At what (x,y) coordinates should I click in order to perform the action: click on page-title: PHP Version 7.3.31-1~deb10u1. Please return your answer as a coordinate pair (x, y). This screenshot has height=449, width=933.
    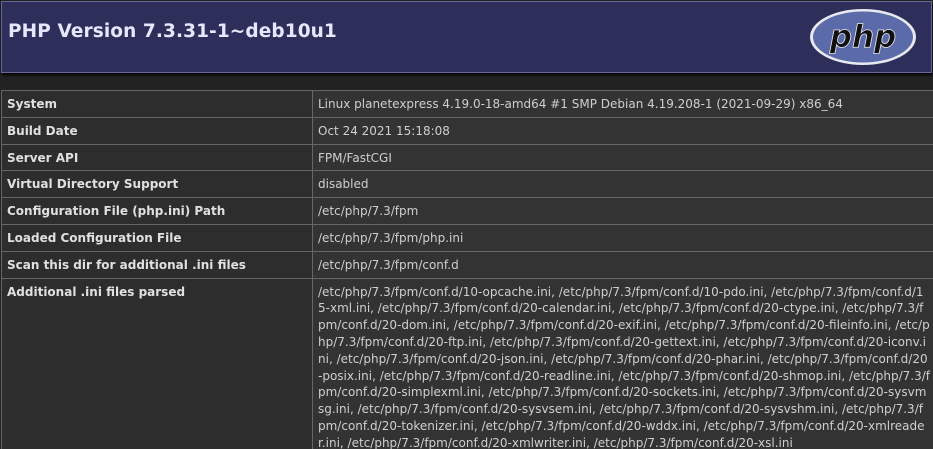
    Looking at the image, I should click on (172, 31).